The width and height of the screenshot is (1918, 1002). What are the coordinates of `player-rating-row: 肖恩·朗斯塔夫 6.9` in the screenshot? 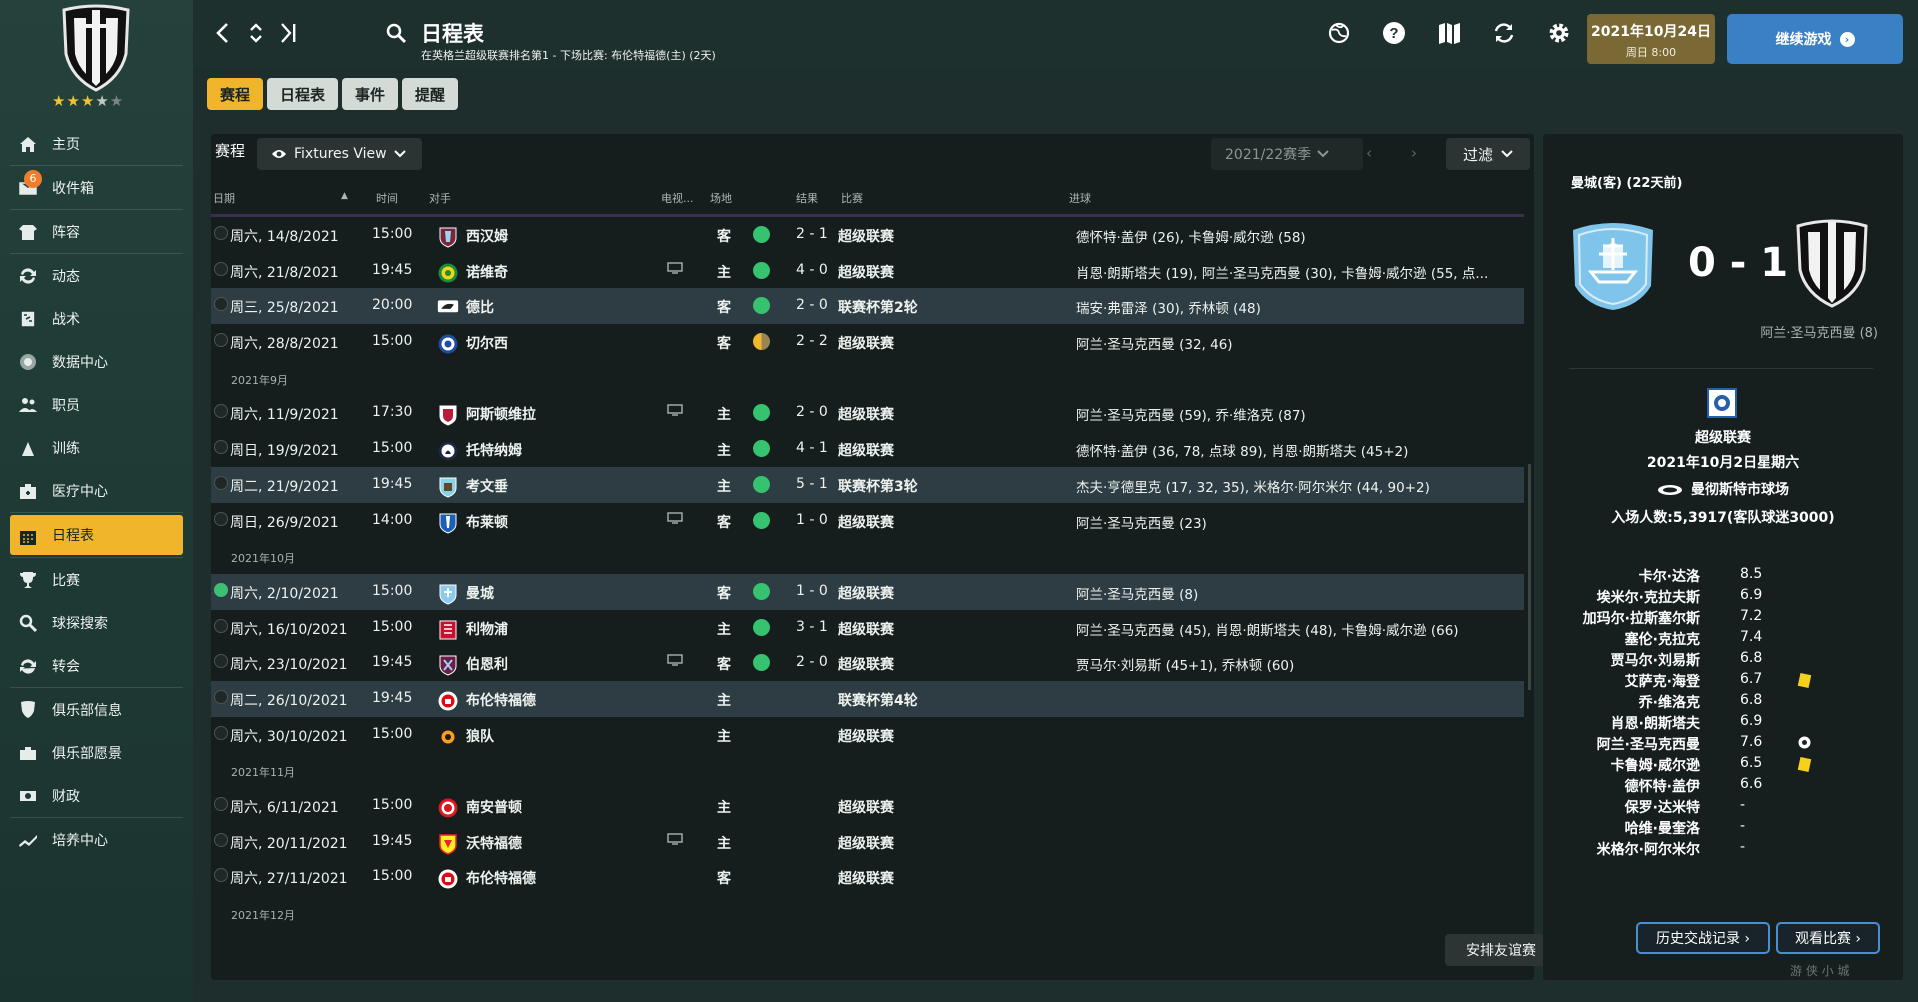 It's located at (1723, 721).